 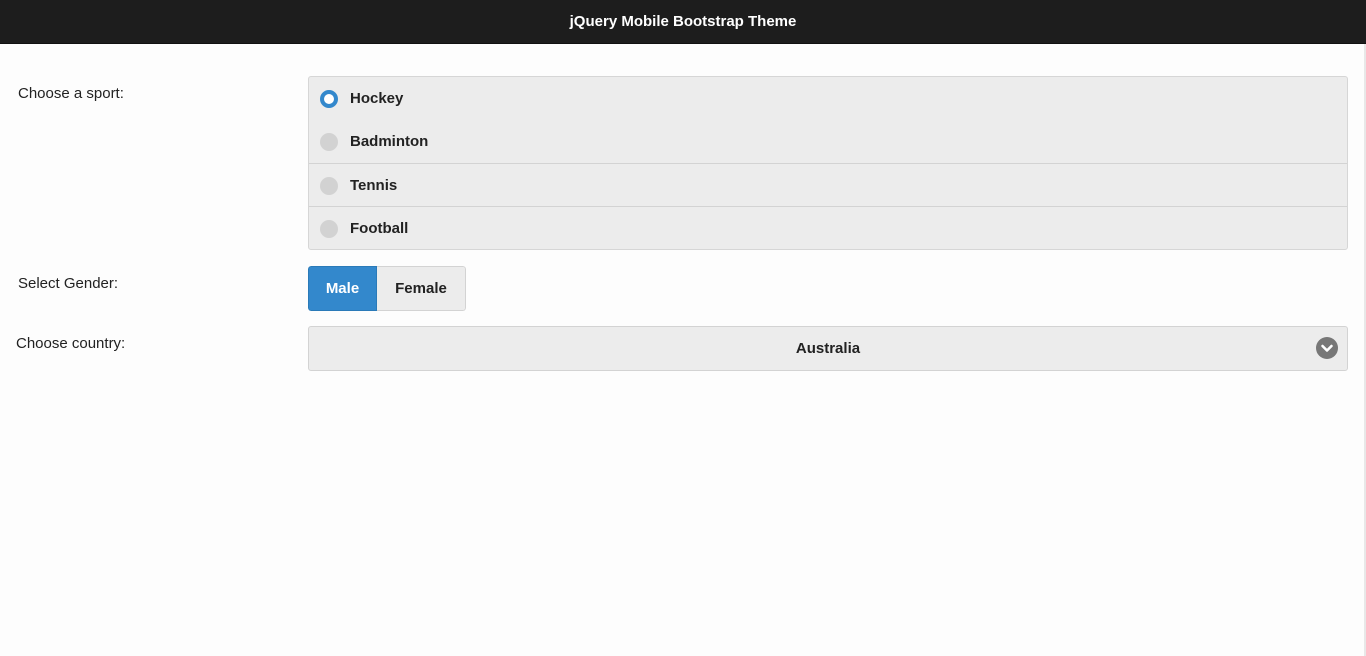 I want to click on sport-label: Choose a sport:, so click(x=71, y=93).